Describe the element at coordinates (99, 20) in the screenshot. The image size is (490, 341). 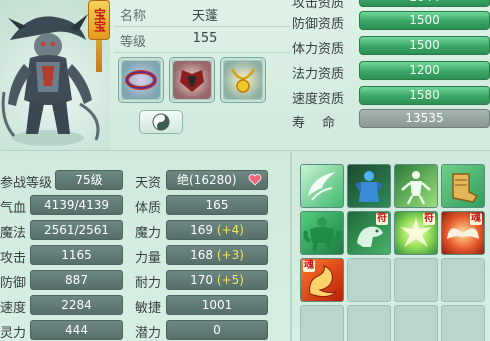
I see `baby-badge: 宝宝` at that location.